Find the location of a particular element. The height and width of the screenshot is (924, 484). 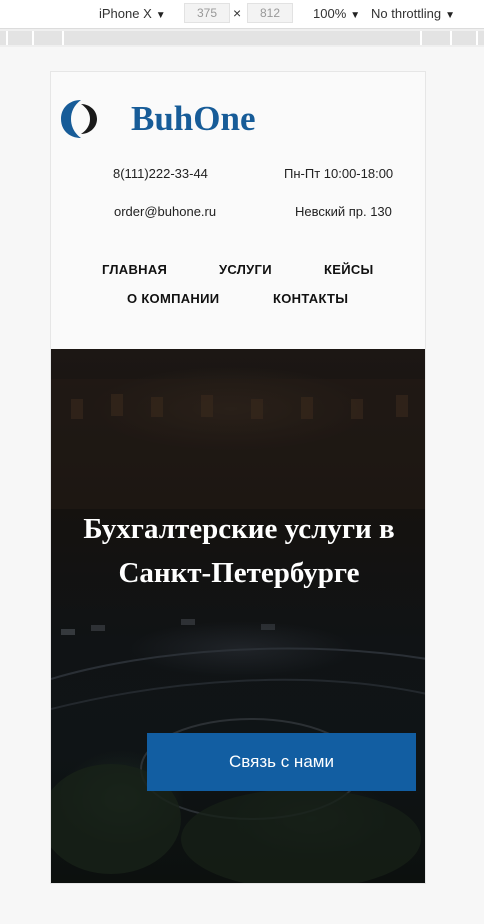

device-select-label: iPhone X is located at coordinates (125, 13).